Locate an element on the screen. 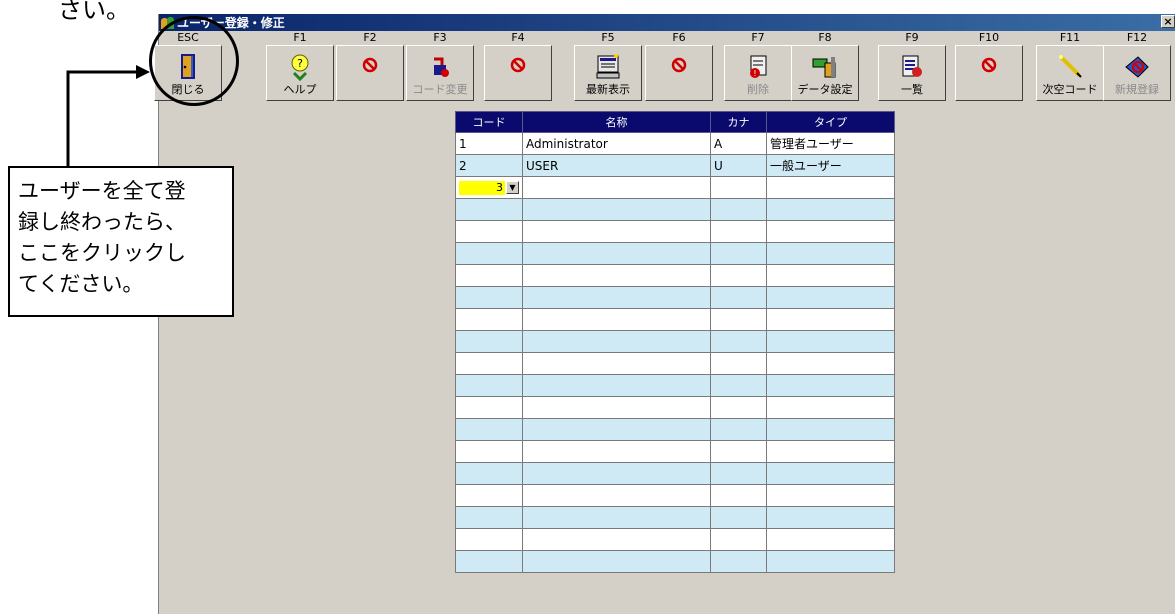 This screenshot has width=1175, height=614. cell-code: 1 is located at coordinates (489, 143).